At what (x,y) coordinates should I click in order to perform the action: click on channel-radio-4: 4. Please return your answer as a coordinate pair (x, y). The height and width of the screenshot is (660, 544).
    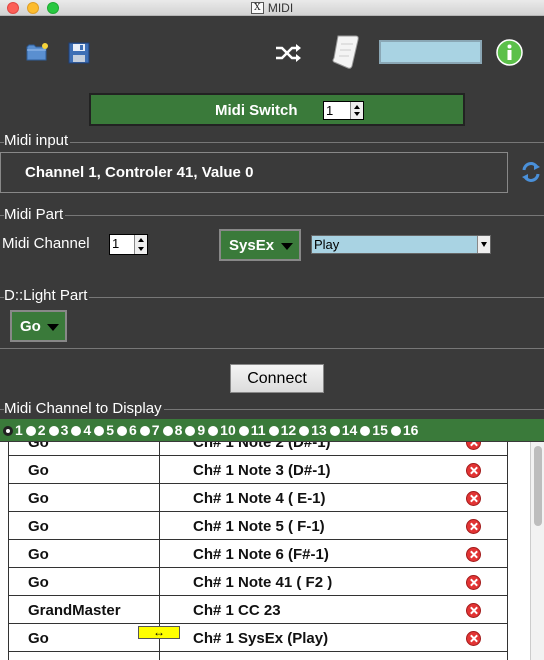
    Looking at the image, I should click on (81, 430).